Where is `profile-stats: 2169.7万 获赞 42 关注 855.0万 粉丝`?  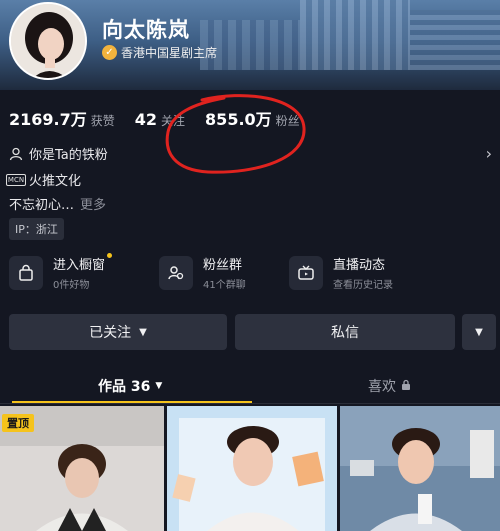 profile-stats: 2169.7万 获赞 42 关注 855.0万 粉丝 is located at coordinates (164, 118).